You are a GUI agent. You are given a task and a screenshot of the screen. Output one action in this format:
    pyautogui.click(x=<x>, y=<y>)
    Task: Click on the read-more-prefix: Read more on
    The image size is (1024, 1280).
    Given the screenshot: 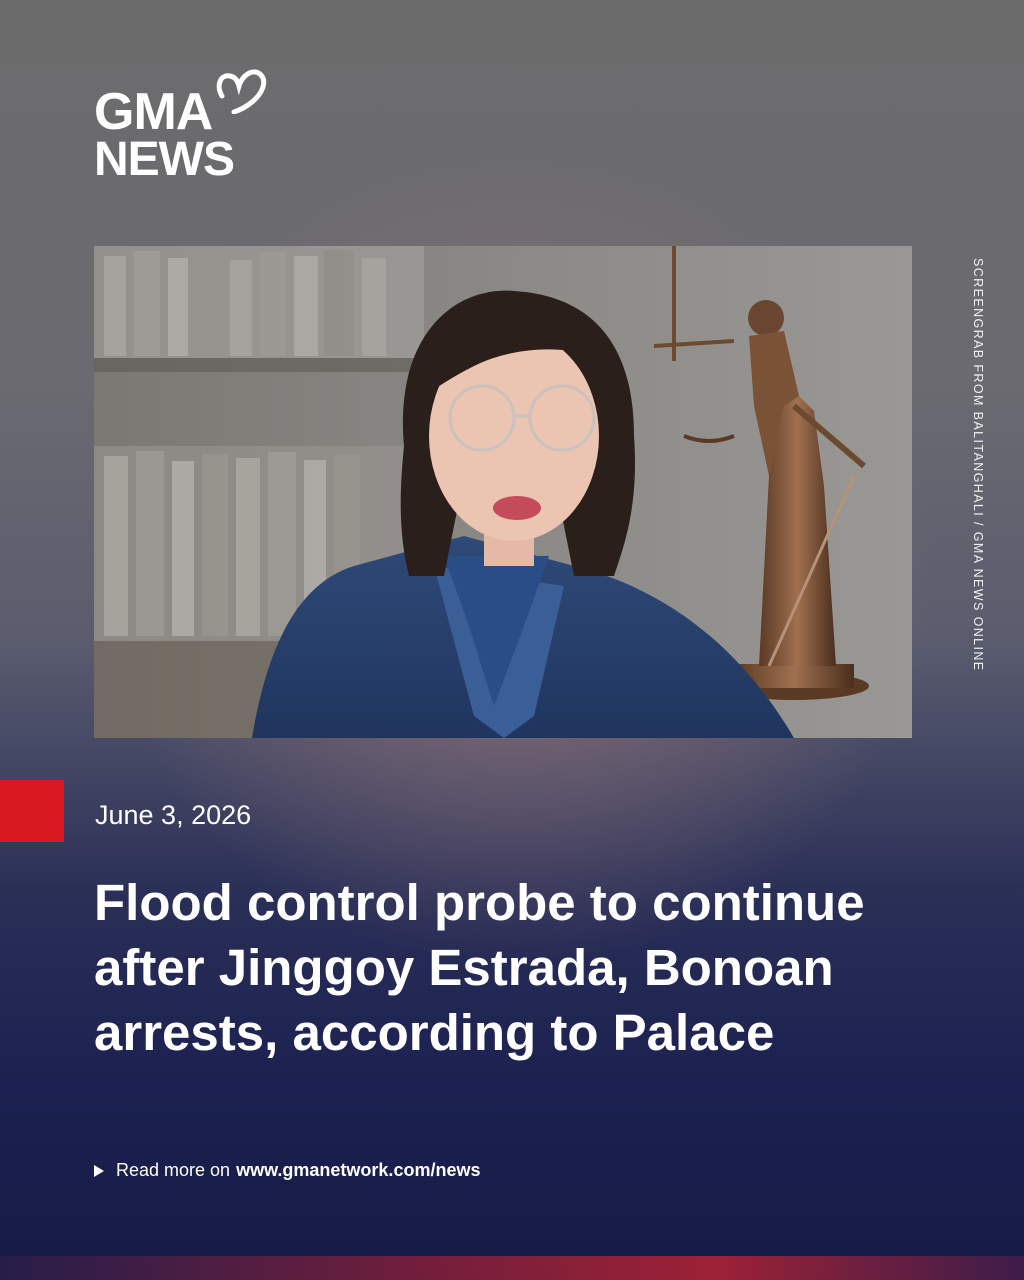 What is the action you would take?
    pyautogui.click(x=173, y=1170)
    